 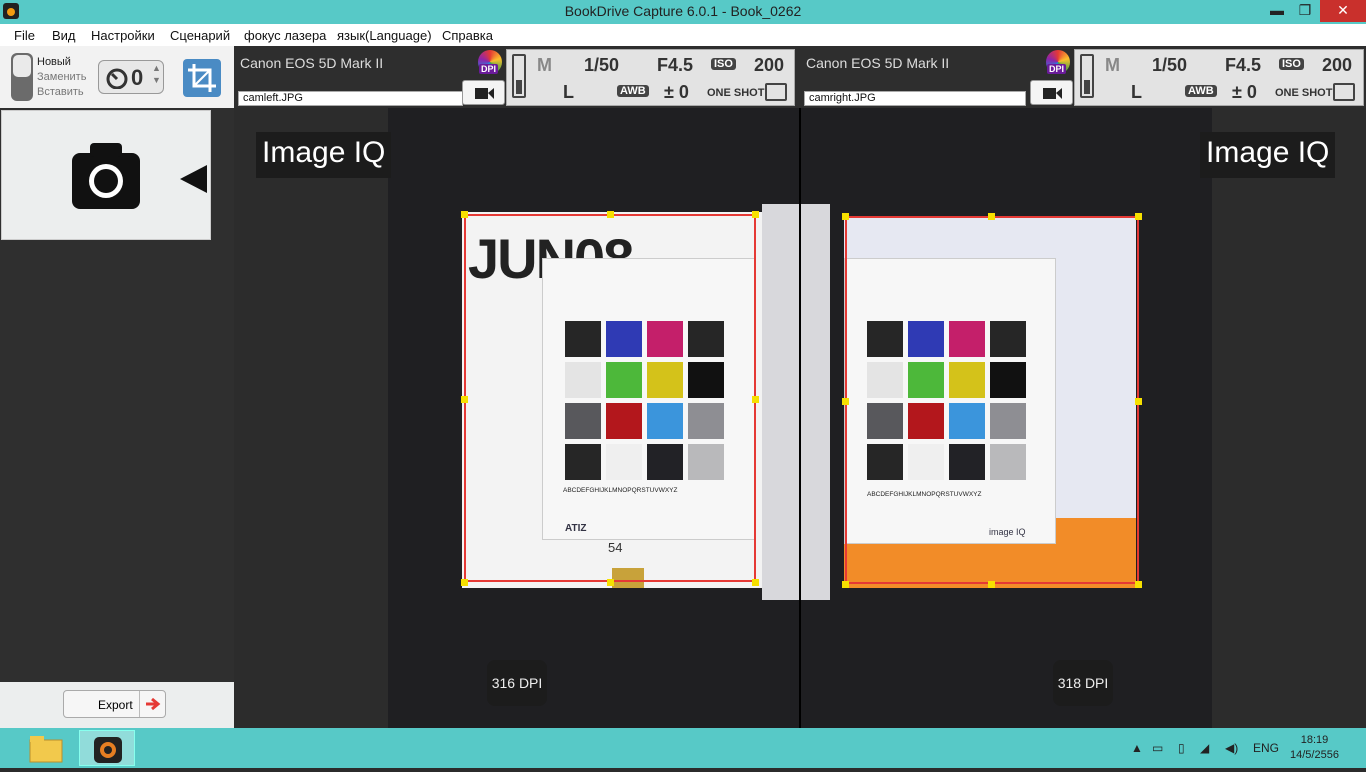 I want to click on file-explorer-icon, so click(x=46, y=748).